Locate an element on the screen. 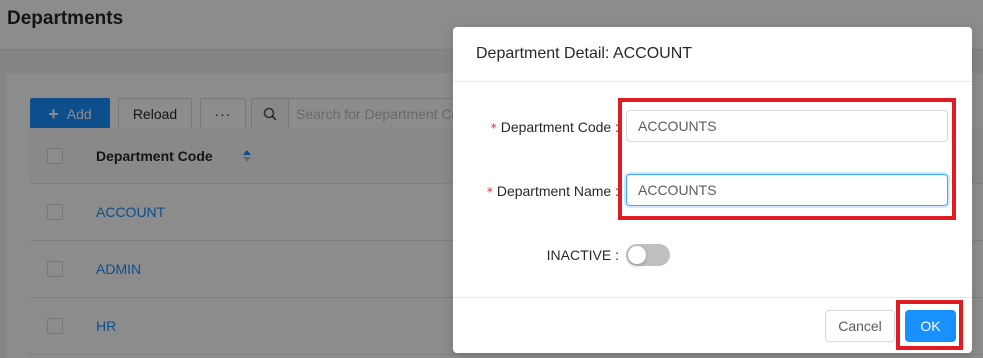 The image size is (983, 358). department-name-label: * Department Name : is located at coordinates (551, 191).